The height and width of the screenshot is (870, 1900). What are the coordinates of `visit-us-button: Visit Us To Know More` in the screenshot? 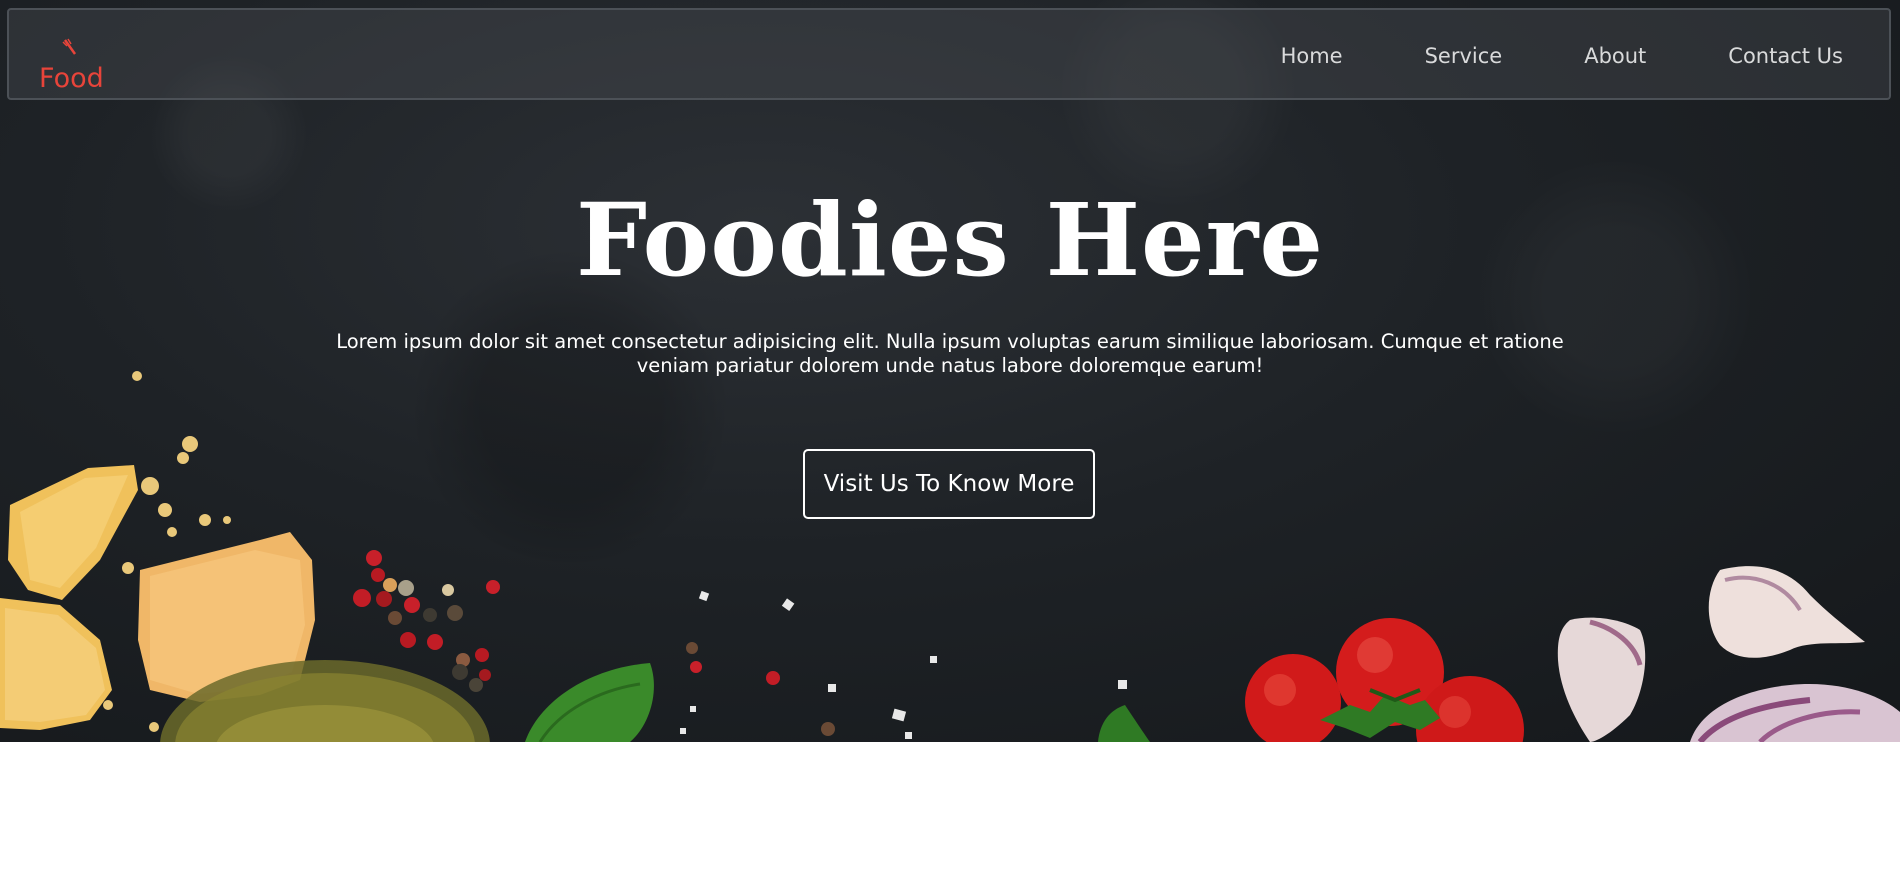 It's located at (949, 484).